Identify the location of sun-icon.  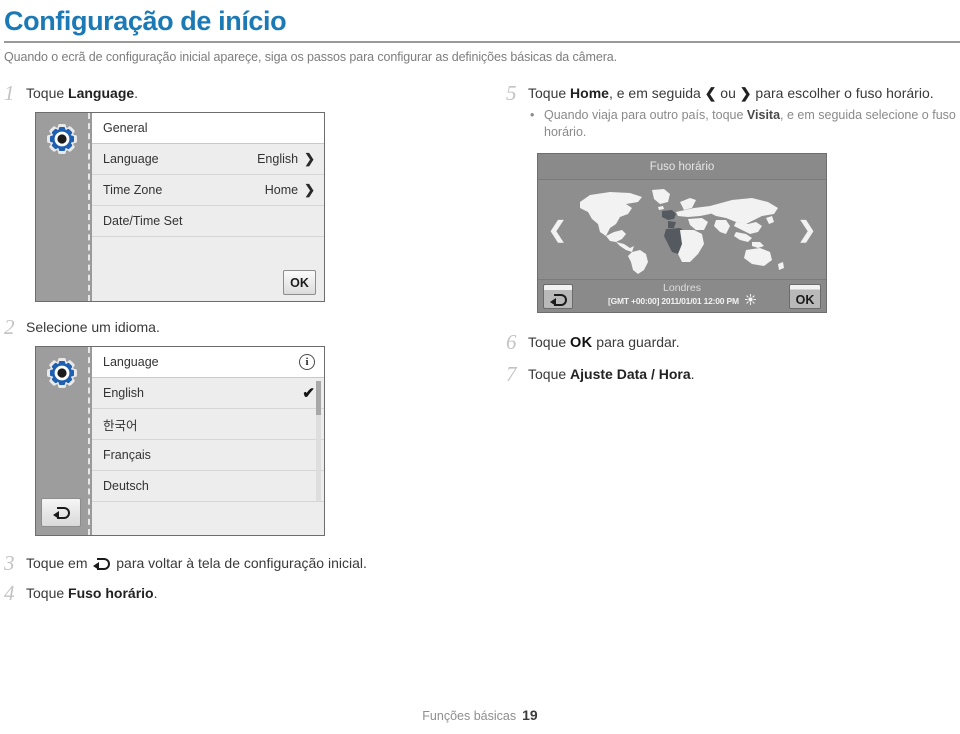
(750, 300).